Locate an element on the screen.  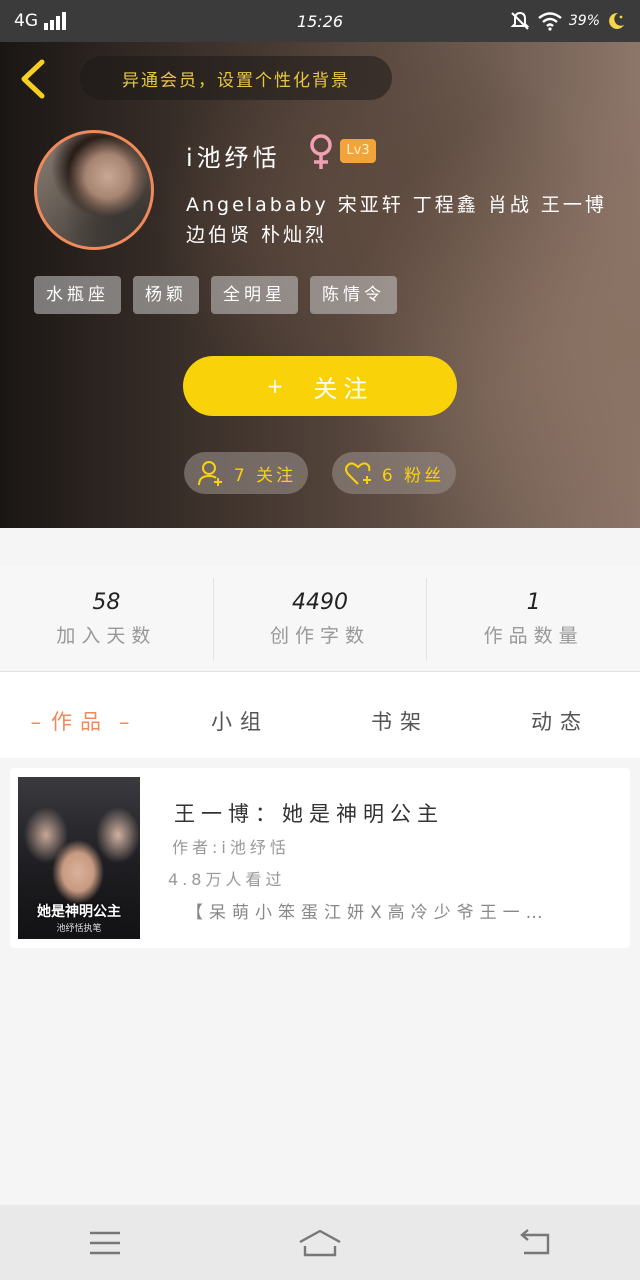
tab-label: 动态 is located at coordinates (560, 722).